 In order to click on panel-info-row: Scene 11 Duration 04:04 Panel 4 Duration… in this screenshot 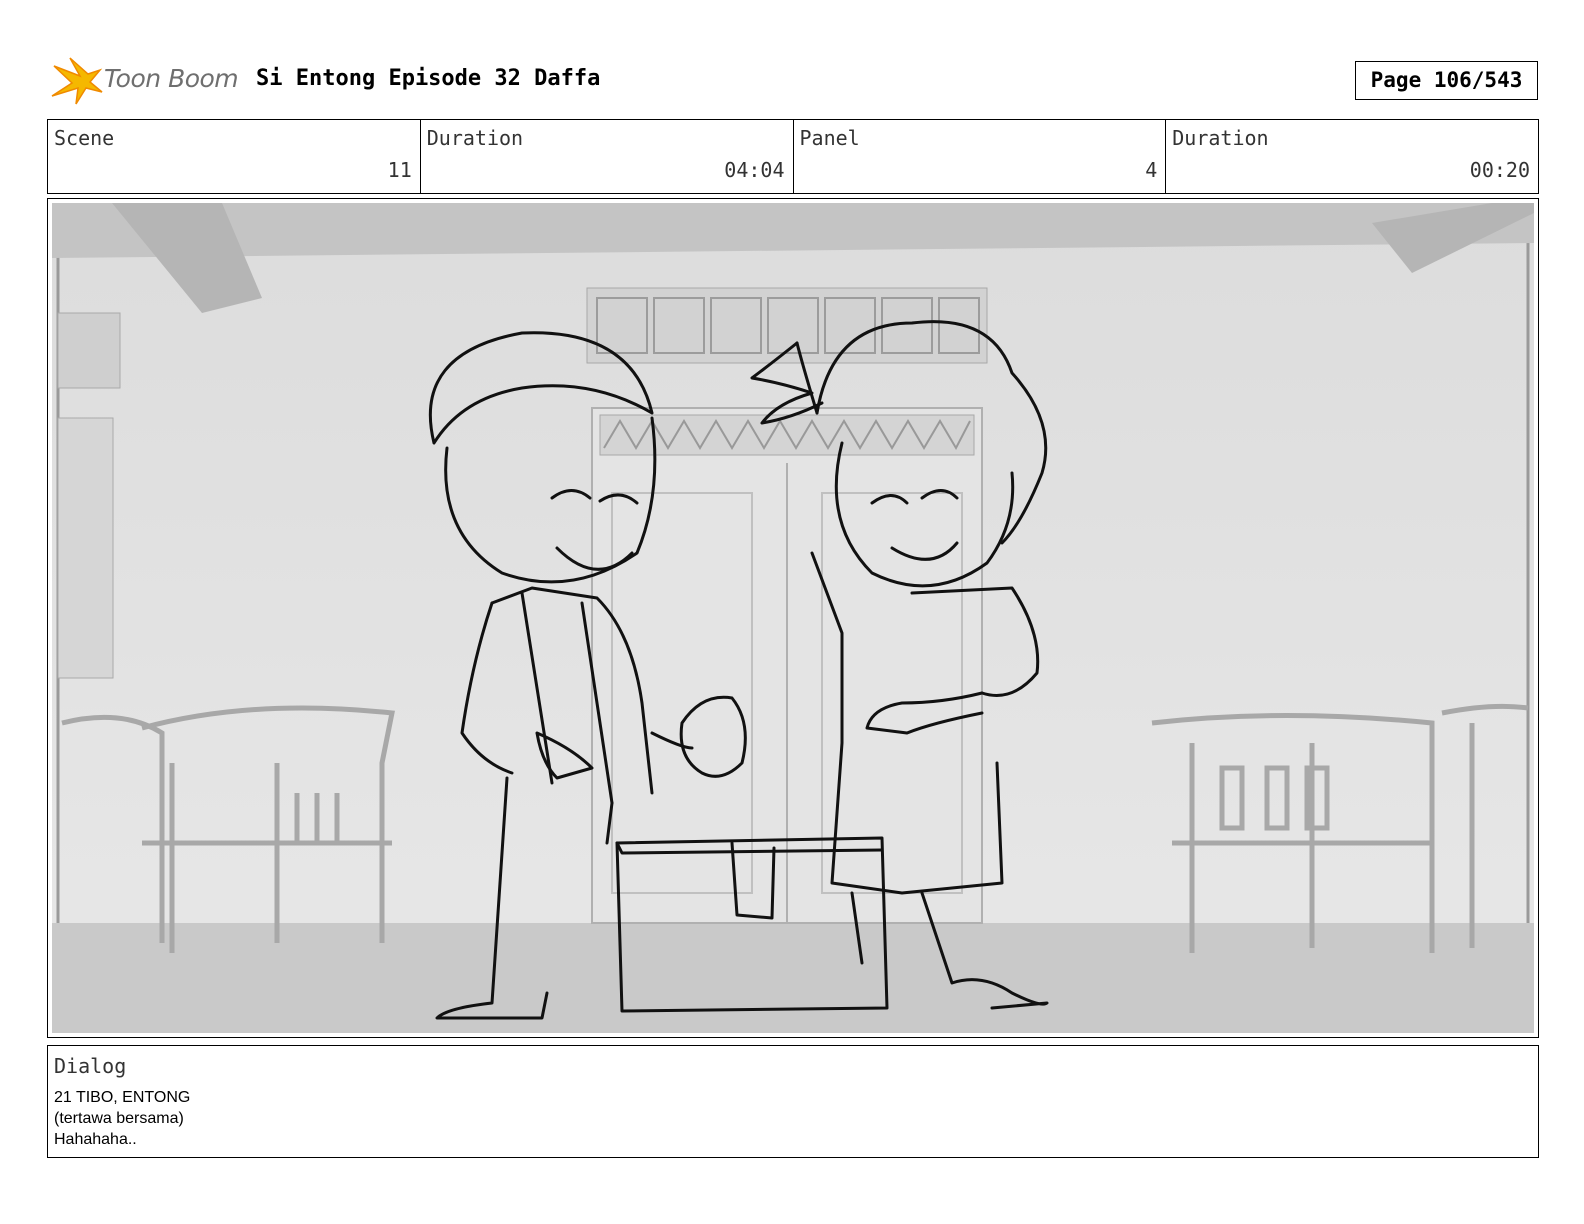, I will do `click(793, 156)`.